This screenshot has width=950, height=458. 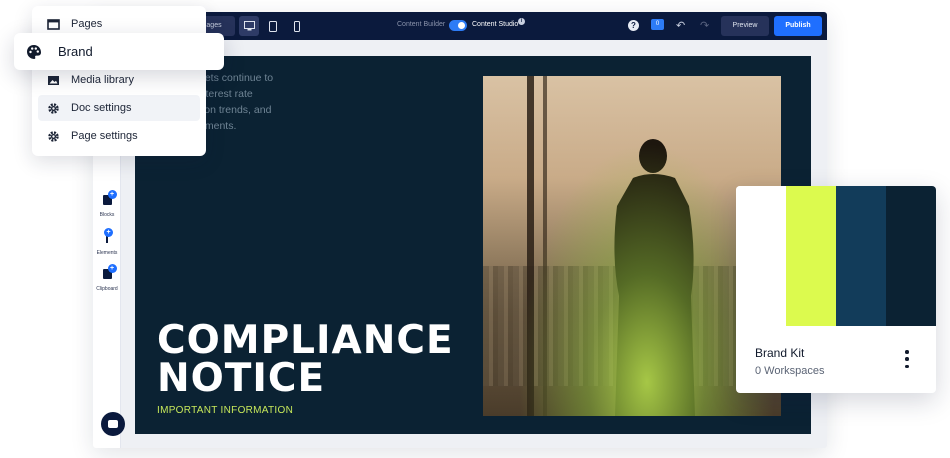 I want to click on brand-kit-workspaces: 0 Workspaces, so click(x=790, y=371).